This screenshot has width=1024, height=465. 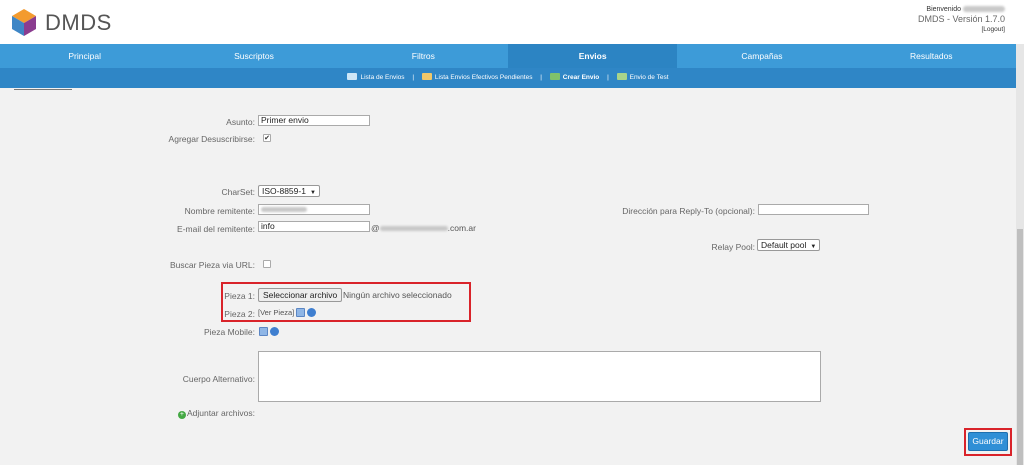 What do you see at coordinates (813, 209) in the screenshot?
I see `reply-to-input` at bounding box center [813, 209].